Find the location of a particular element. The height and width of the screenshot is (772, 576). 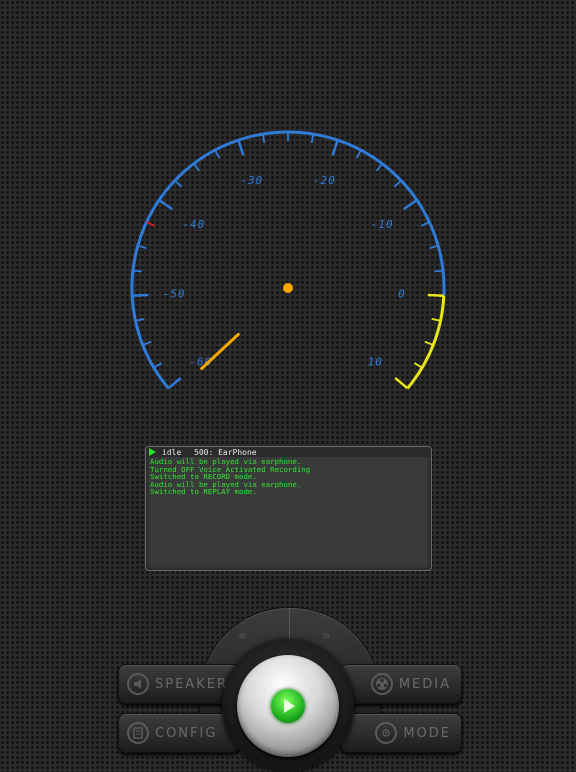

meter-label-minus40: -40 is located at coordinates (193, 224).